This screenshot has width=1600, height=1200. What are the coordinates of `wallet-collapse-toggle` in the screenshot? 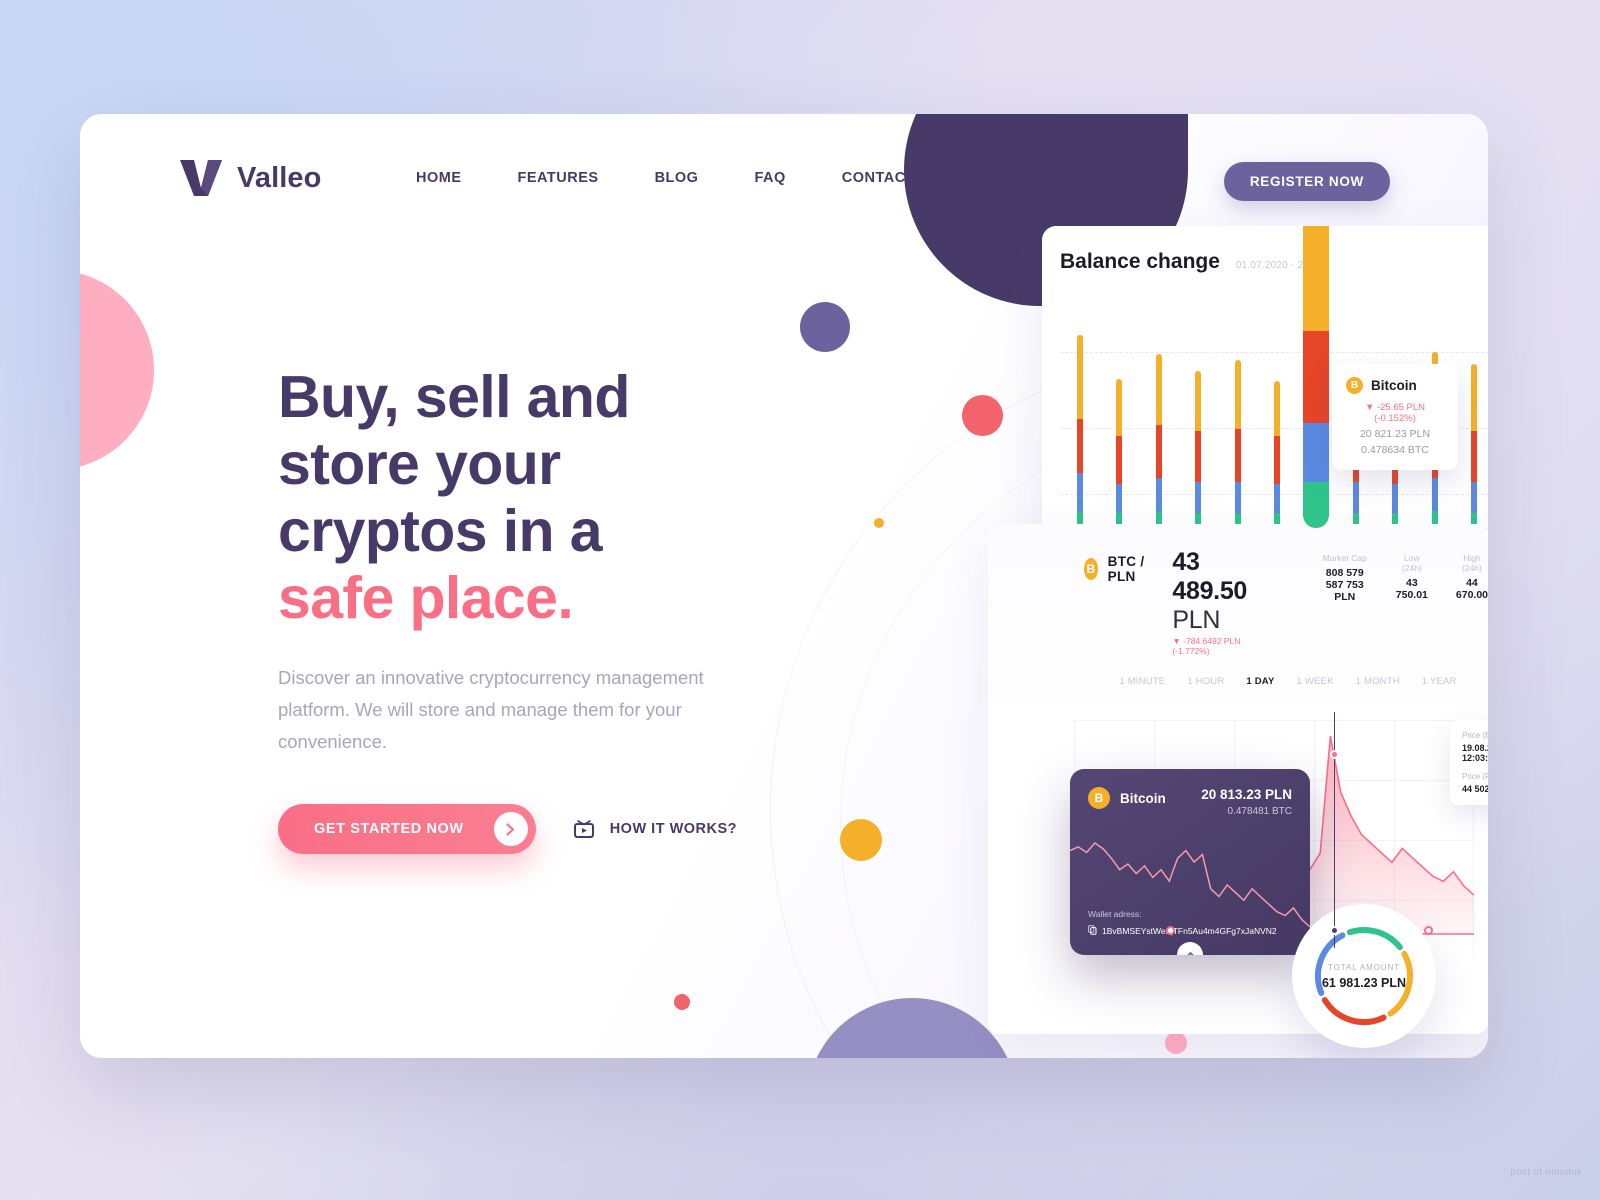 It's located at (1190, 948).